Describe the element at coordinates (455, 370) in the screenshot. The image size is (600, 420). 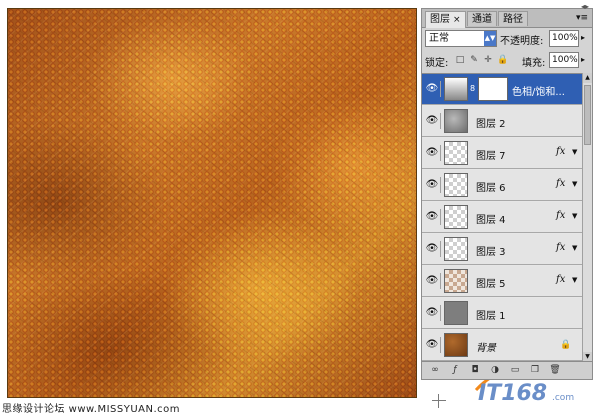
I see `layer-style-icon: ƒ` at that location.